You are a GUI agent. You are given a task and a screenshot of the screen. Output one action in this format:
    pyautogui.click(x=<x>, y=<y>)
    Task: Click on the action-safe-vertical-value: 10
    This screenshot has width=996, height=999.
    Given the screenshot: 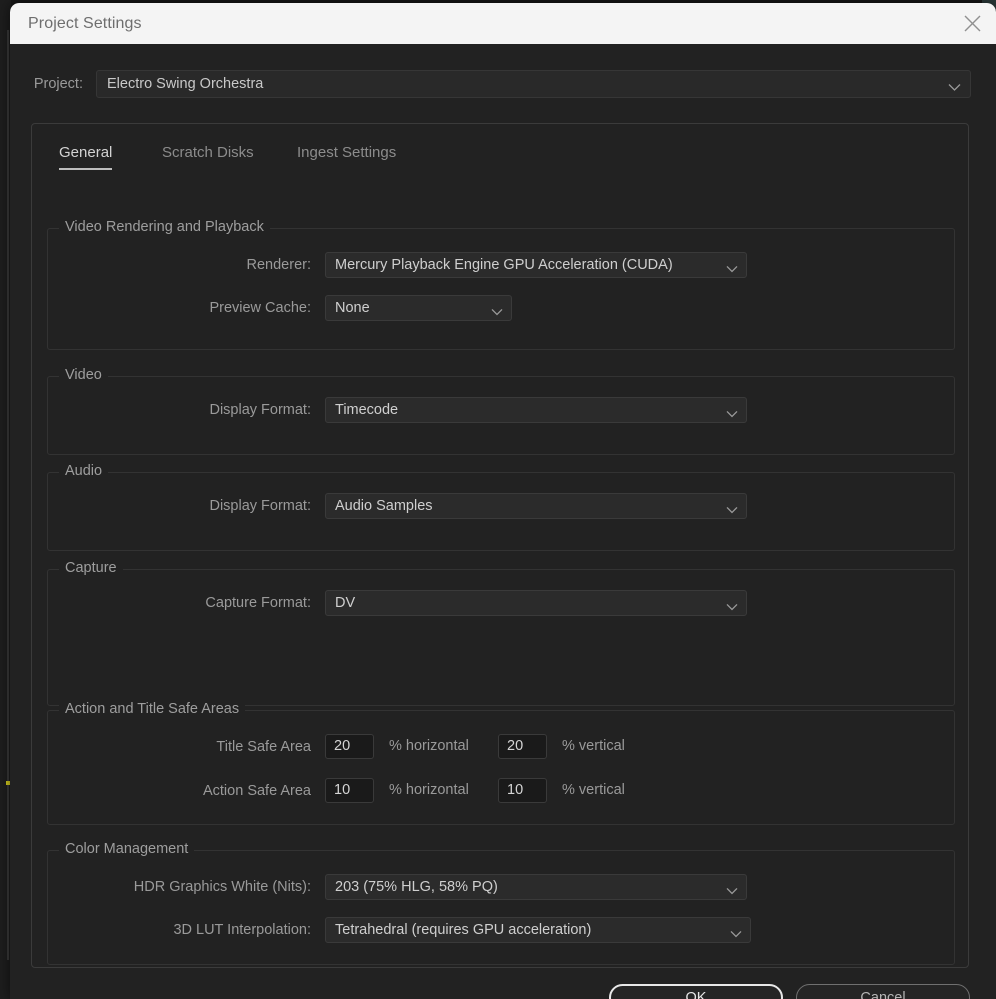 What is the action you would take?
    pyautogui.click(x=515, y=790)
    